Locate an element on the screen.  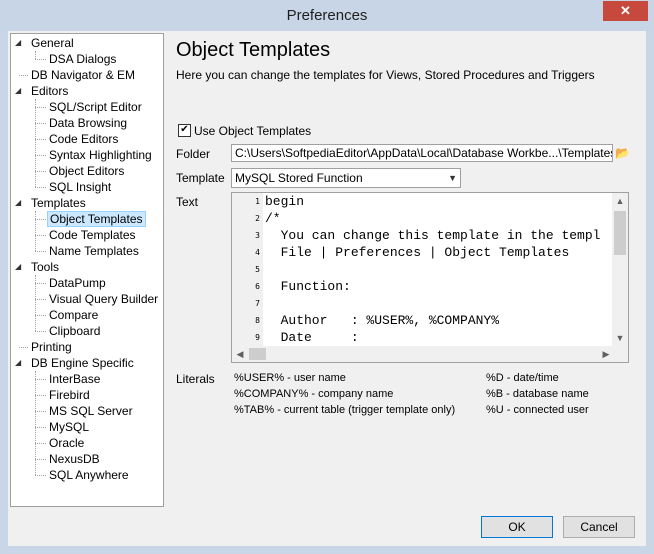
ok-button: OK is located at coordinates (517, 527).